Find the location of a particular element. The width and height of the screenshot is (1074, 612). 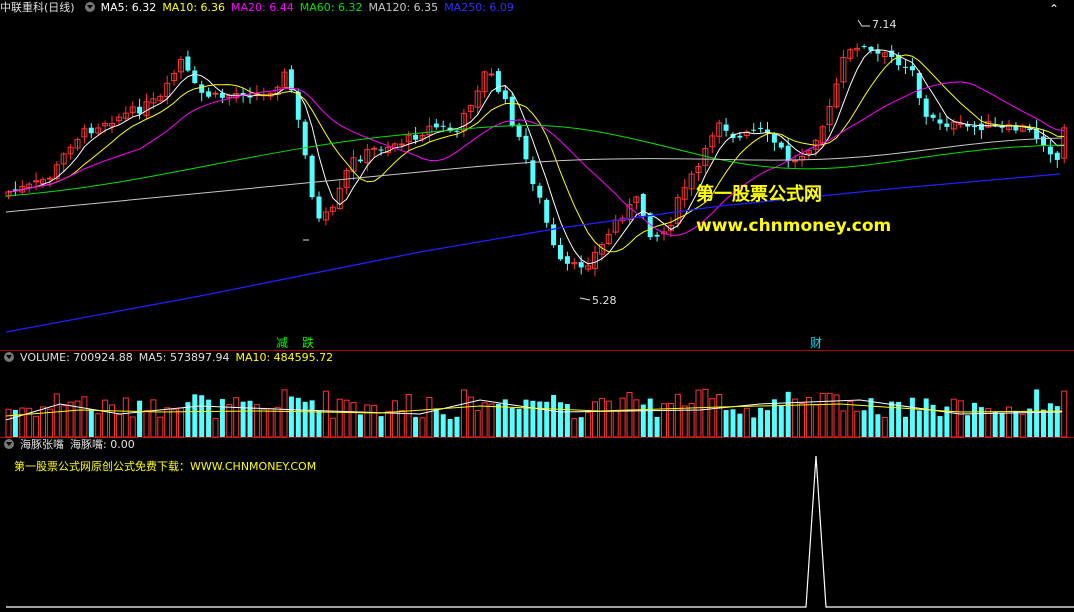

watermark-site-name: 第一股票公式网 is located at coordinates (759, 194).